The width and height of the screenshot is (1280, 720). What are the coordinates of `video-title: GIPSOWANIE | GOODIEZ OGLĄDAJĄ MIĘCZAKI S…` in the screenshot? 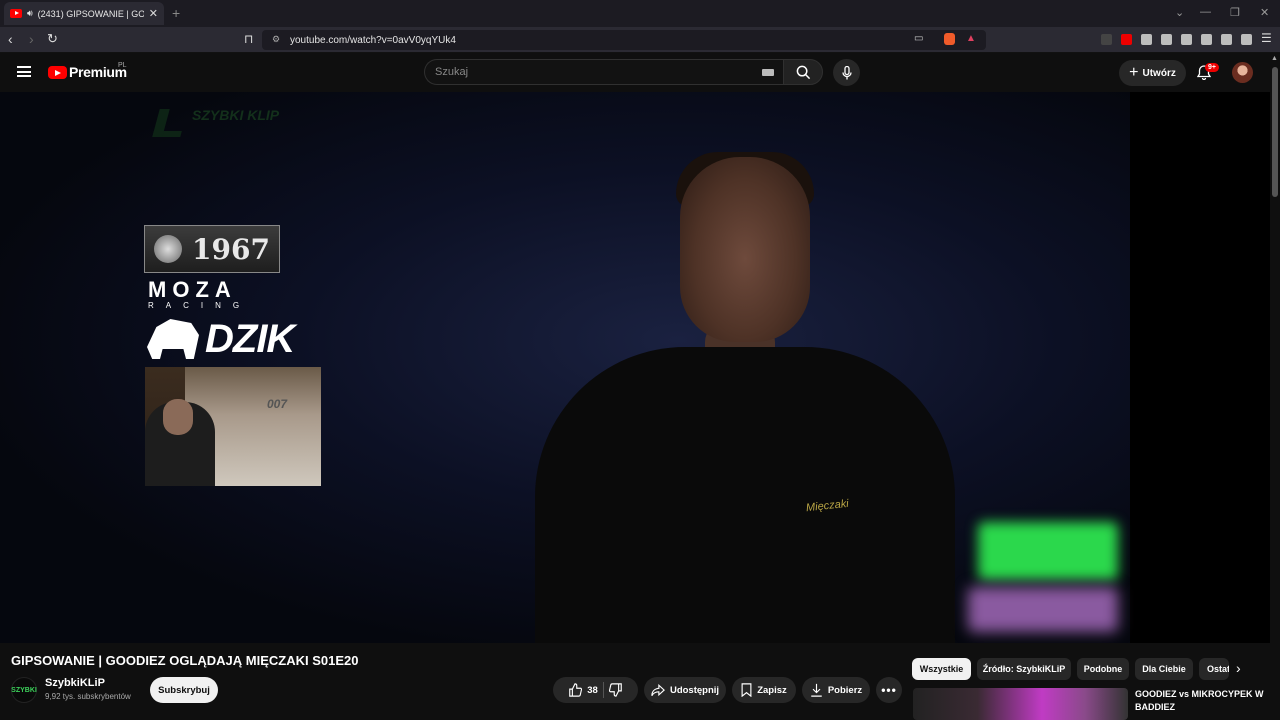 It's located at (185, 660).